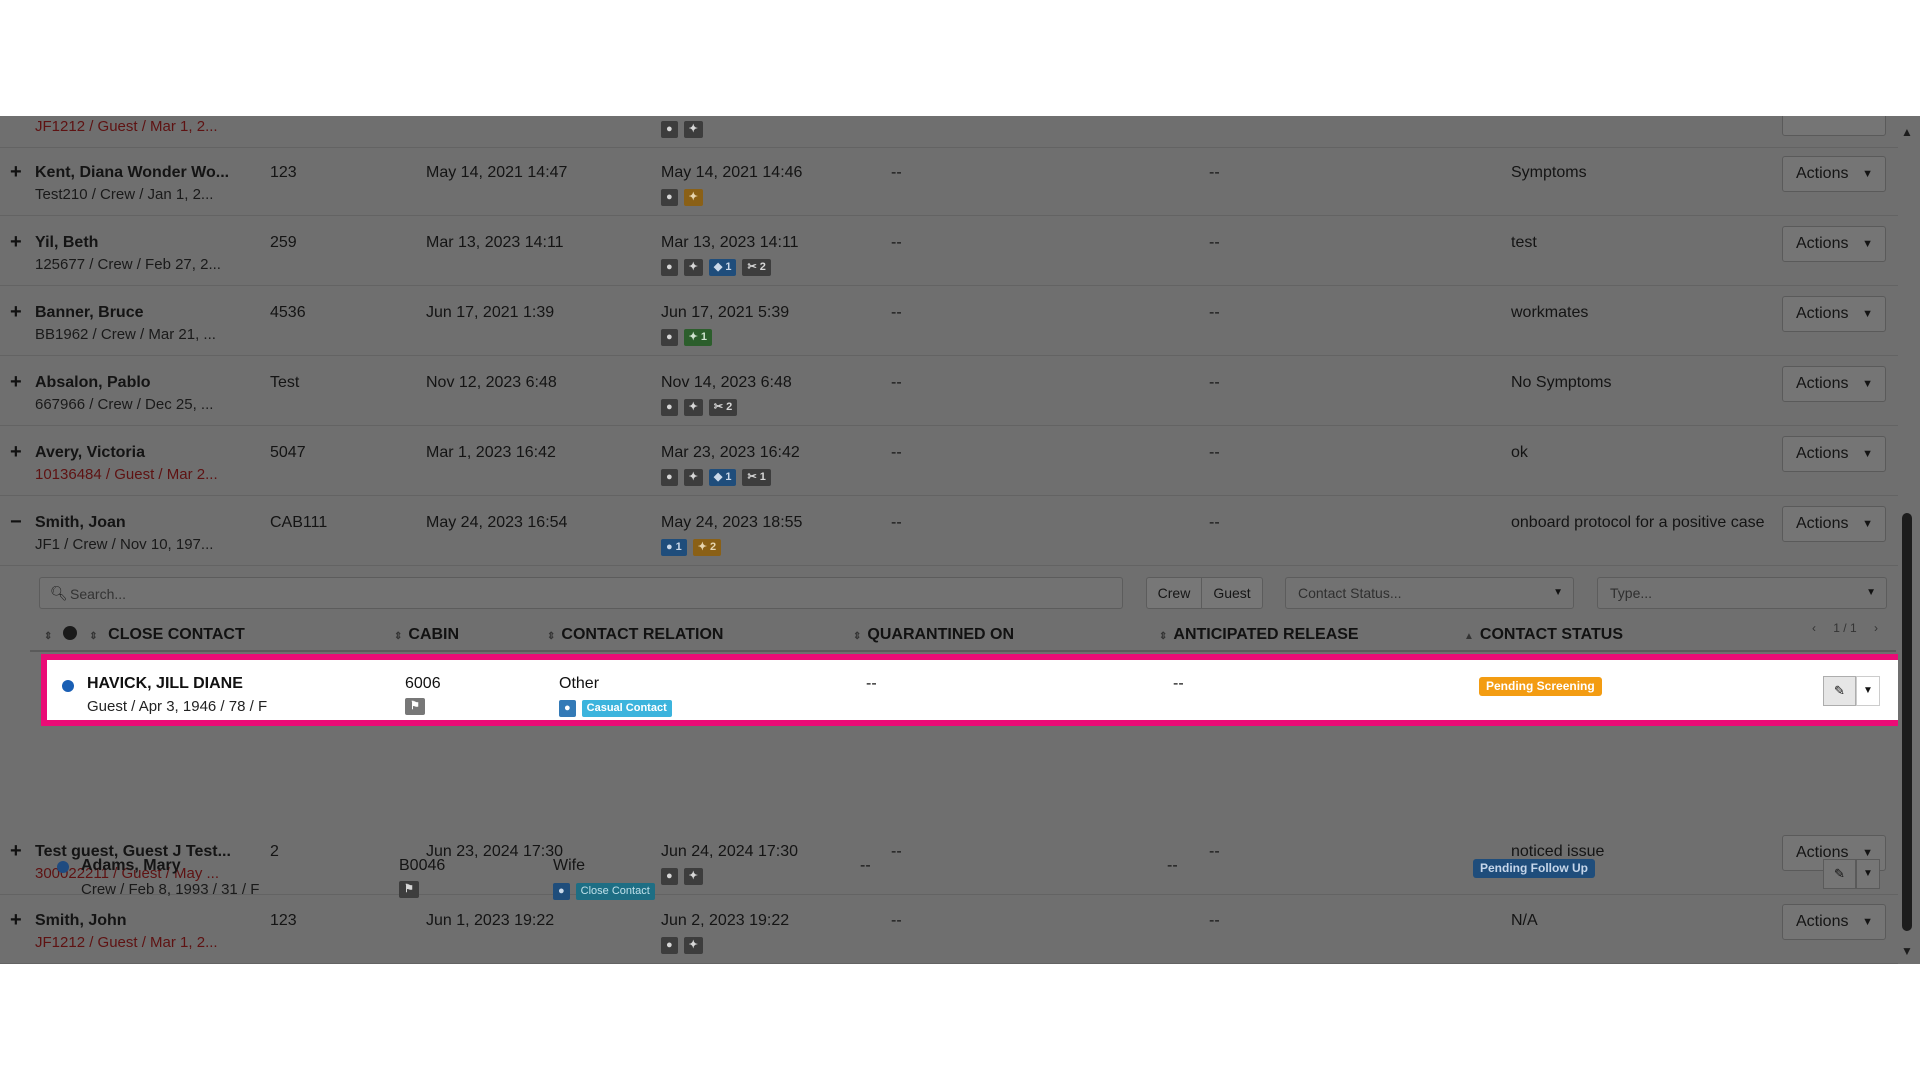  Describe the element at coordinates (732, 172) in the screenshot. I see `updated-date: May 14, 2021 14:46` at that location.